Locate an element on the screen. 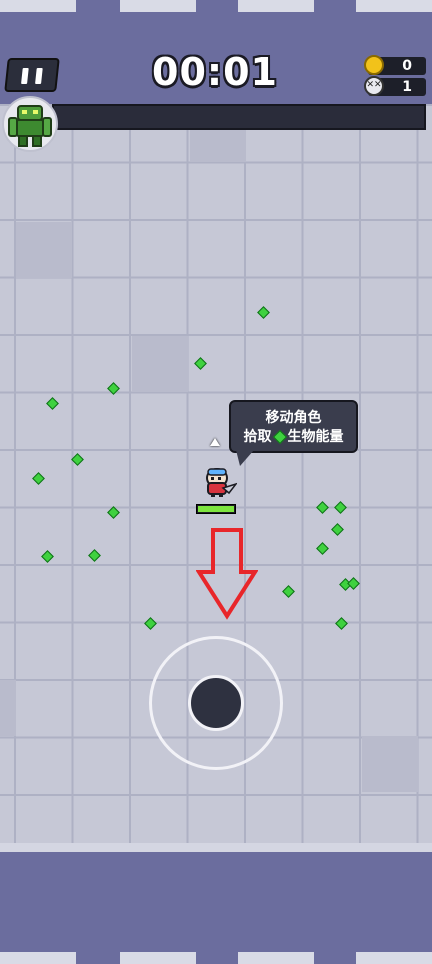 The image size is (432, 964). pause-button is located at coordinates (32, 75).